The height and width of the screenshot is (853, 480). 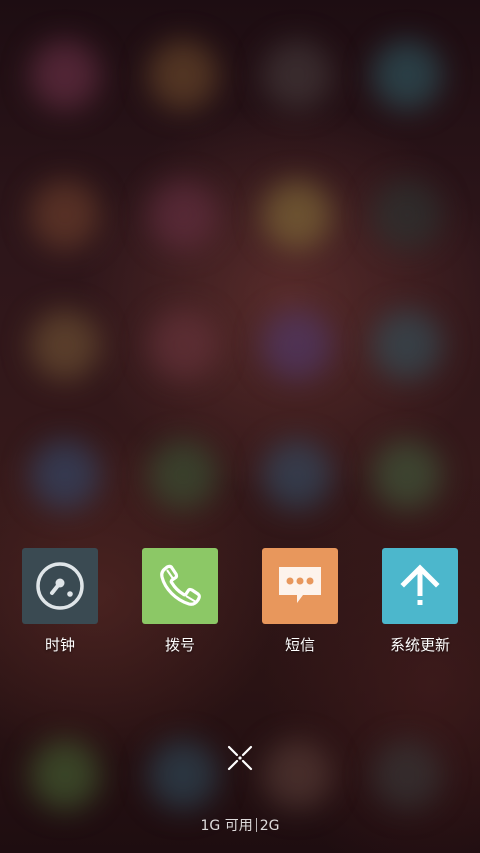 I want to click on memory-separator, so click(x=256, y=825).